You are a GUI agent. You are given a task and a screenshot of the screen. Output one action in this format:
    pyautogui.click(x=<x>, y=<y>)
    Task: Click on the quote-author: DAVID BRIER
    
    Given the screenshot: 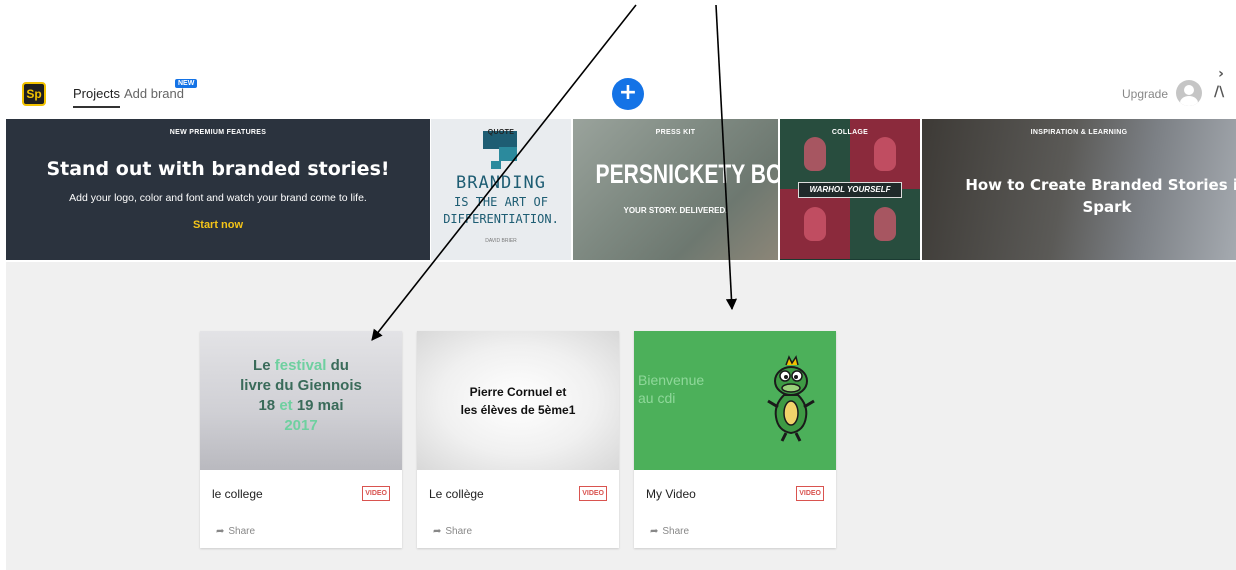 What is the action you would take?
    pyautogui.click(x=501, y=241)
    